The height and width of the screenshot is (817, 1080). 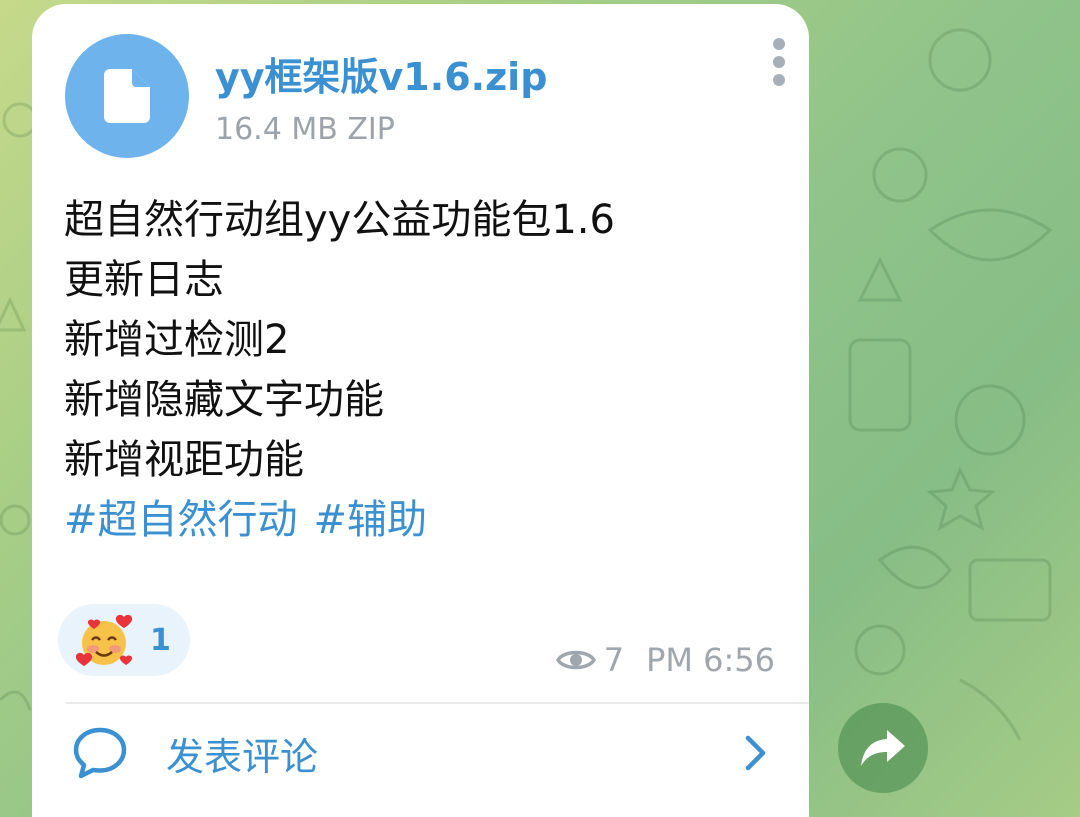 What do you see at coordinates (371, 520) in the screenshot?
I see `hashtag-link: #辅助` at bounding box center [371, 520].